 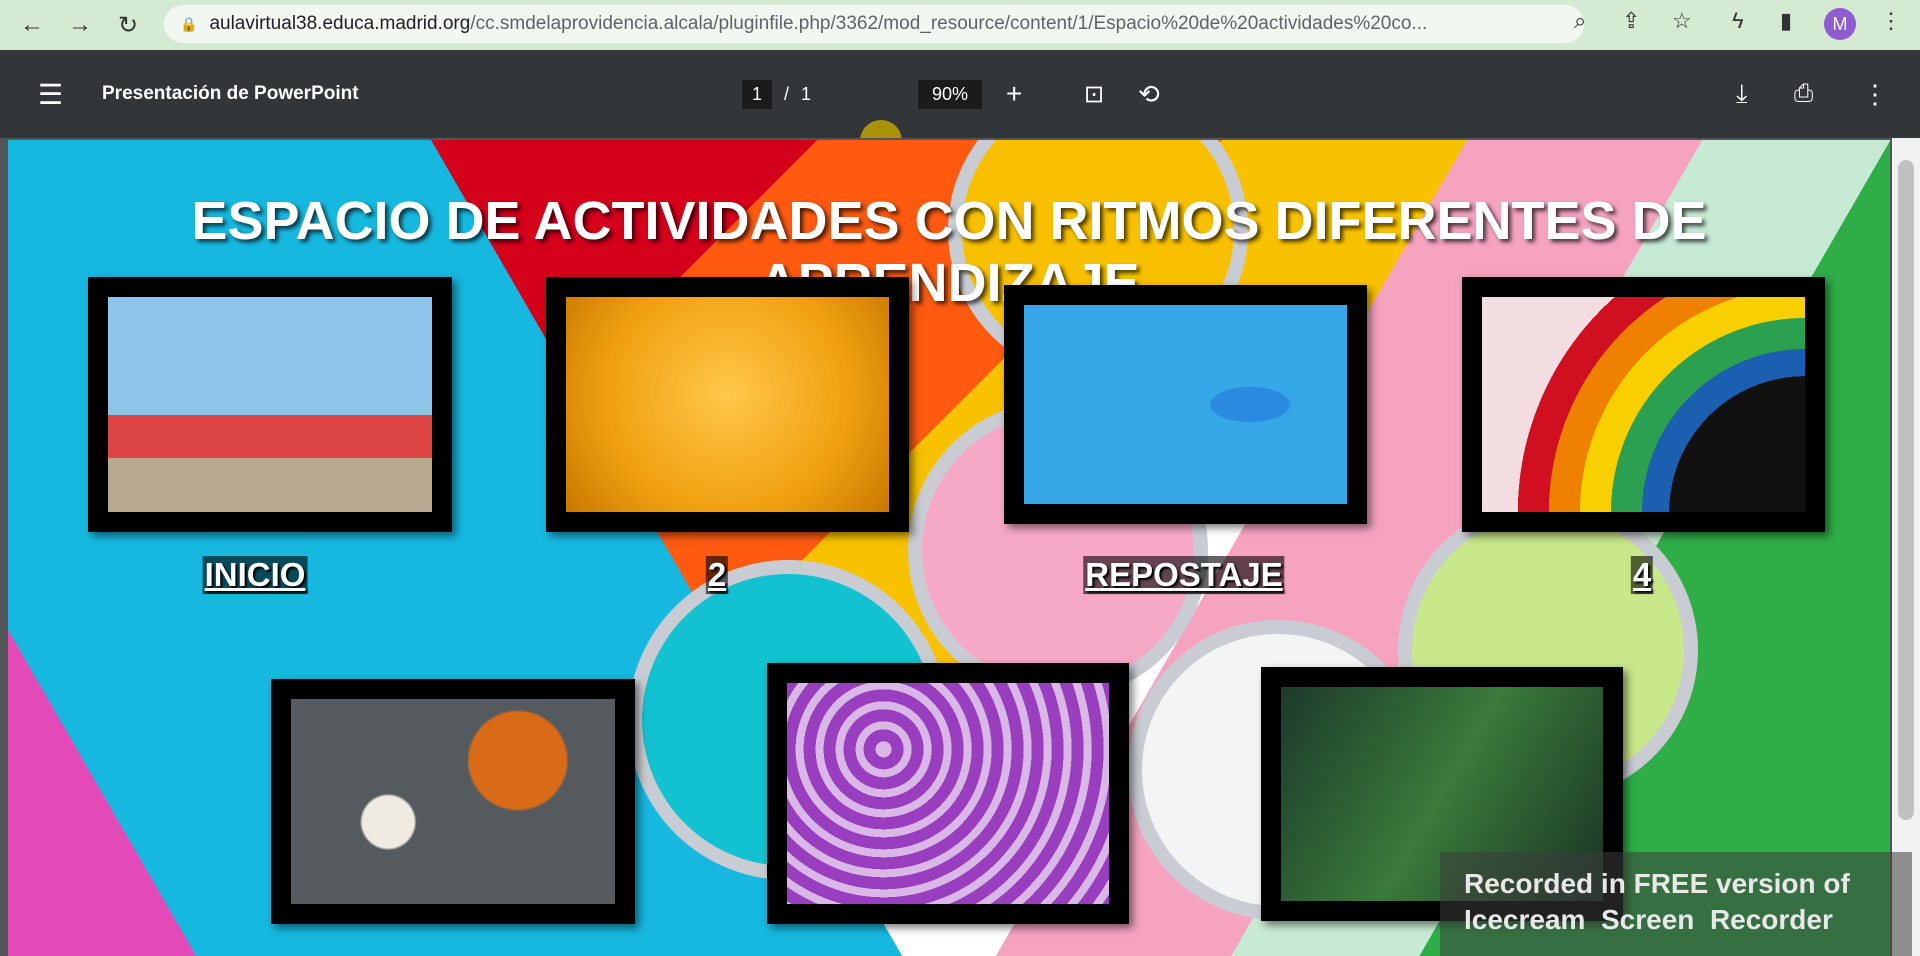 What do you see at coordinates (50, 94) in the screenshot?
I see `menu-icon: ☰` at bounding box center [50, 94].